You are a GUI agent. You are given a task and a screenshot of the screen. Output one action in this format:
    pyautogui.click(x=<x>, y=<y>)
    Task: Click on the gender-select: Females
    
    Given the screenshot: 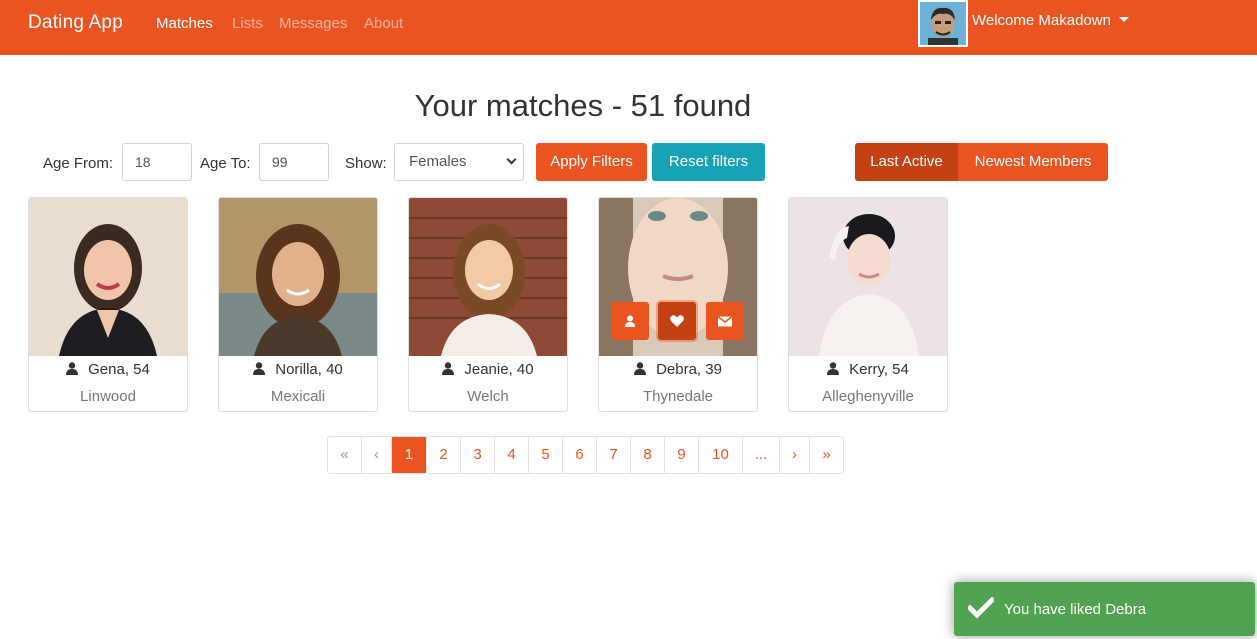 What is the action you would take?
    pyautogui.click(x=459, y=162)
    